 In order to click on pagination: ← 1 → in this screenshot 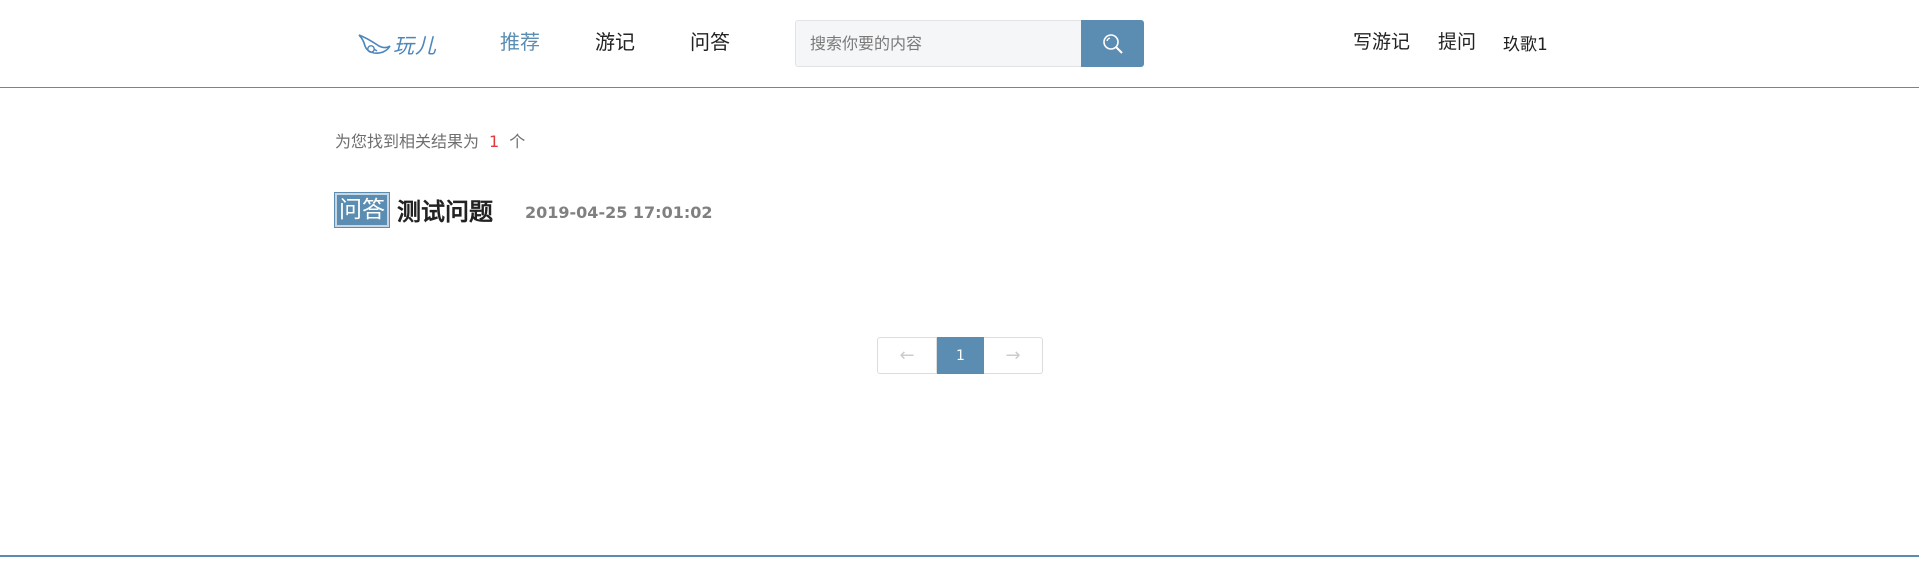, I will do `click(960, 355)`.